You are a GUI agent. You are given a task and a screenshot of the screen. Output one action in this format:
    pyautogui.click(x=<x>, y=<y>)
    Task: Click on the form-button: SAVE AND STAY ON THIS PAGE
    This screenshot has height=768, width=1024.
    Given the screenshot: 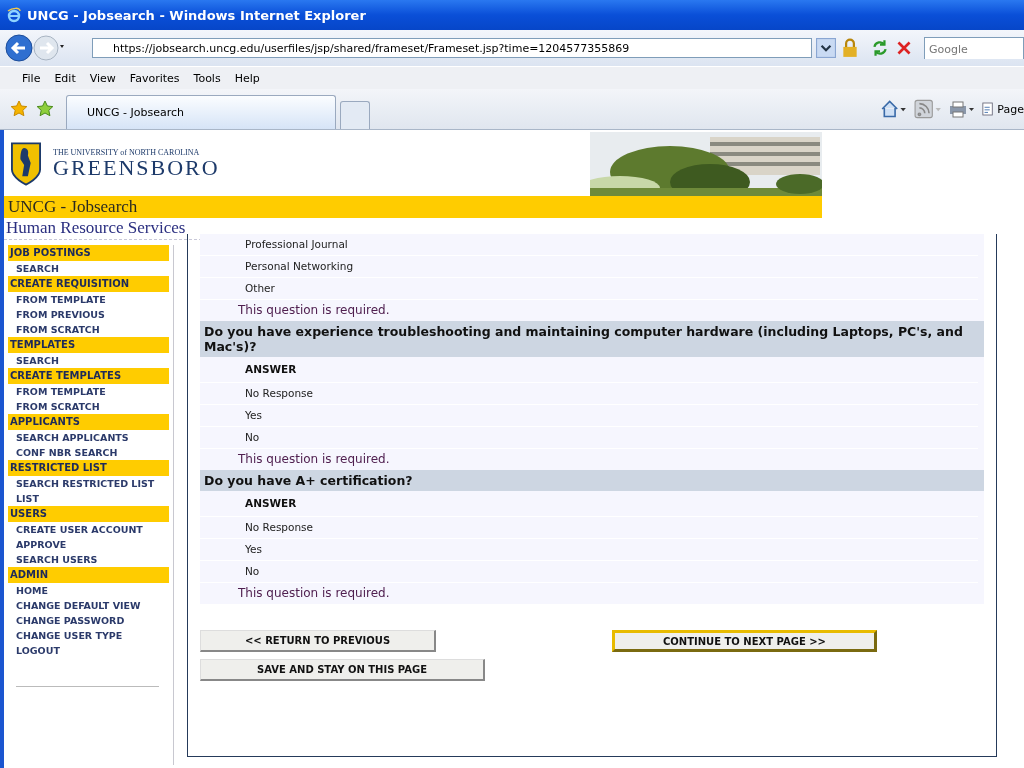 What is the action you would take?
    pyautogui.click(x=342, y=670)
    